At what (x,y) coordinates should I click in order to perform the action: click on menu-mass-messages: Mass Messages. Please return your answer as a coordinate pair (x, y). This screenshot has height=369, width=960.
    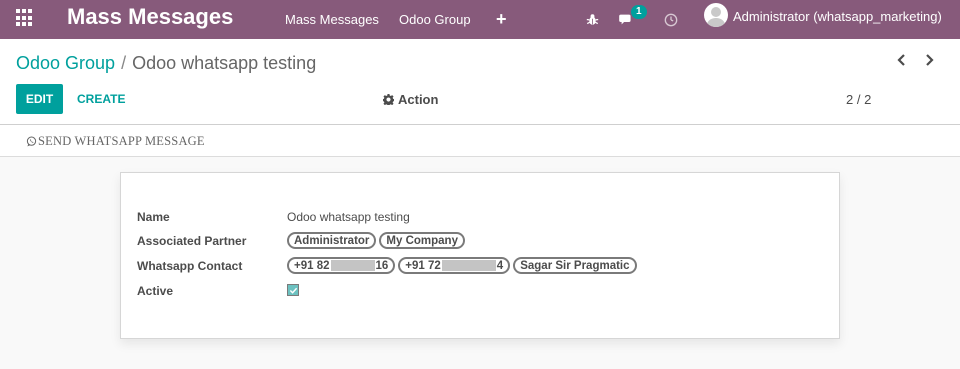
    Looking at the image, I should click on (332, 19).